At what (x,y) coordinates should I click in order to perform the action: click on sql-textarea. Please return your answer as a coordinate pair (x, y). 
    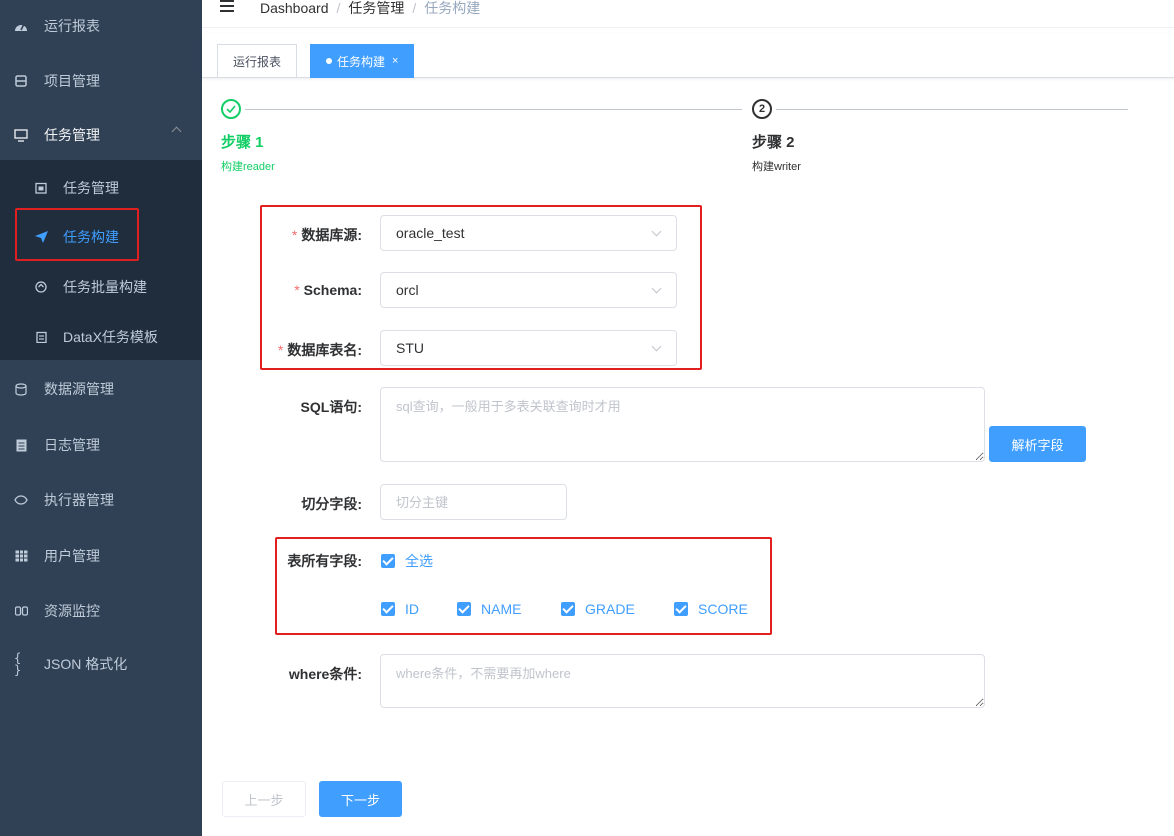
    Looking at the image, I should click on (682, 424).